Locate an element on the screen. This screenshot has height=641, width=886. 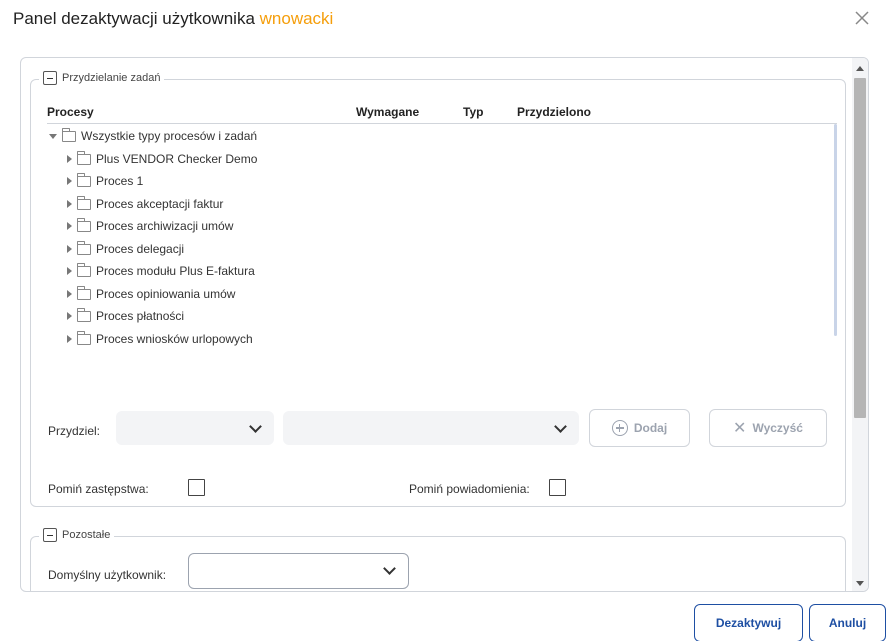
column-header-procesy: Procesy is located at coordinates (70, 112).